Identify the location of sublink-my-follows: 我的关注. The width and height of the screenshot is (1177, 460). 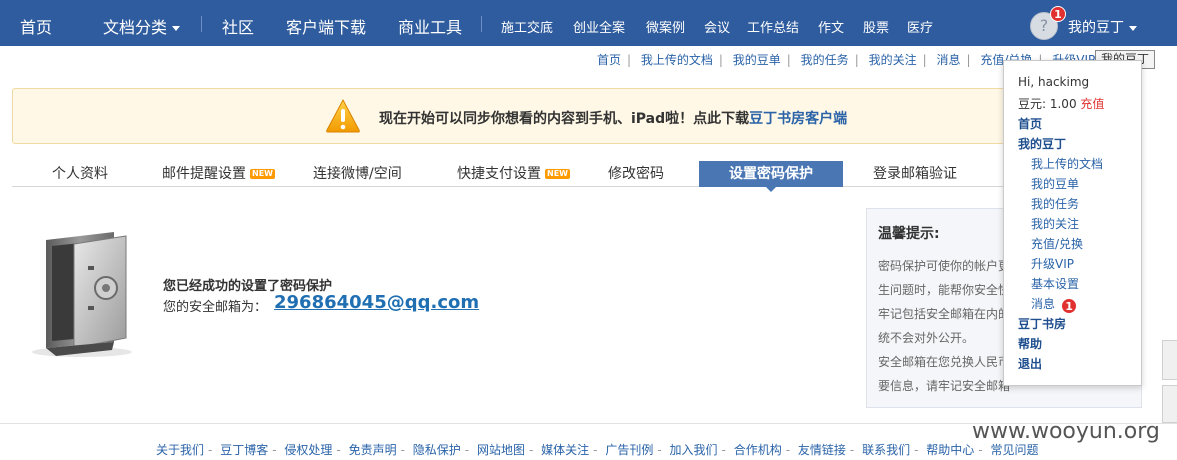
(893, 60).